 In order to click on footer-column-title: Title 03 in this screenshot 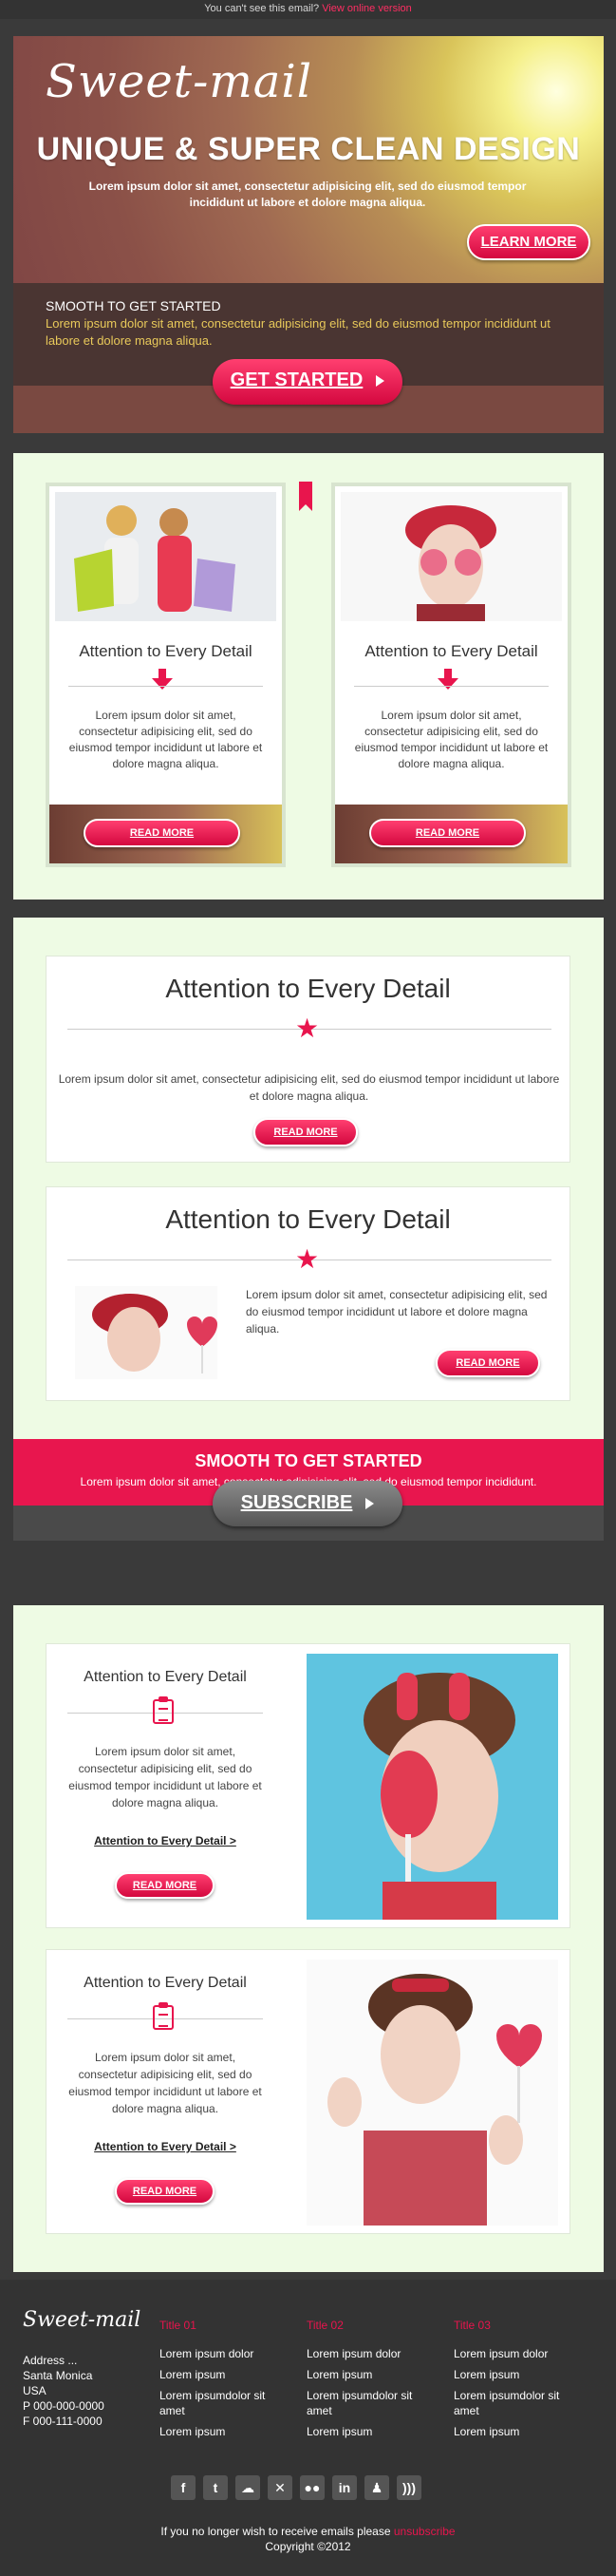, I will do `click(472, 2325)`.